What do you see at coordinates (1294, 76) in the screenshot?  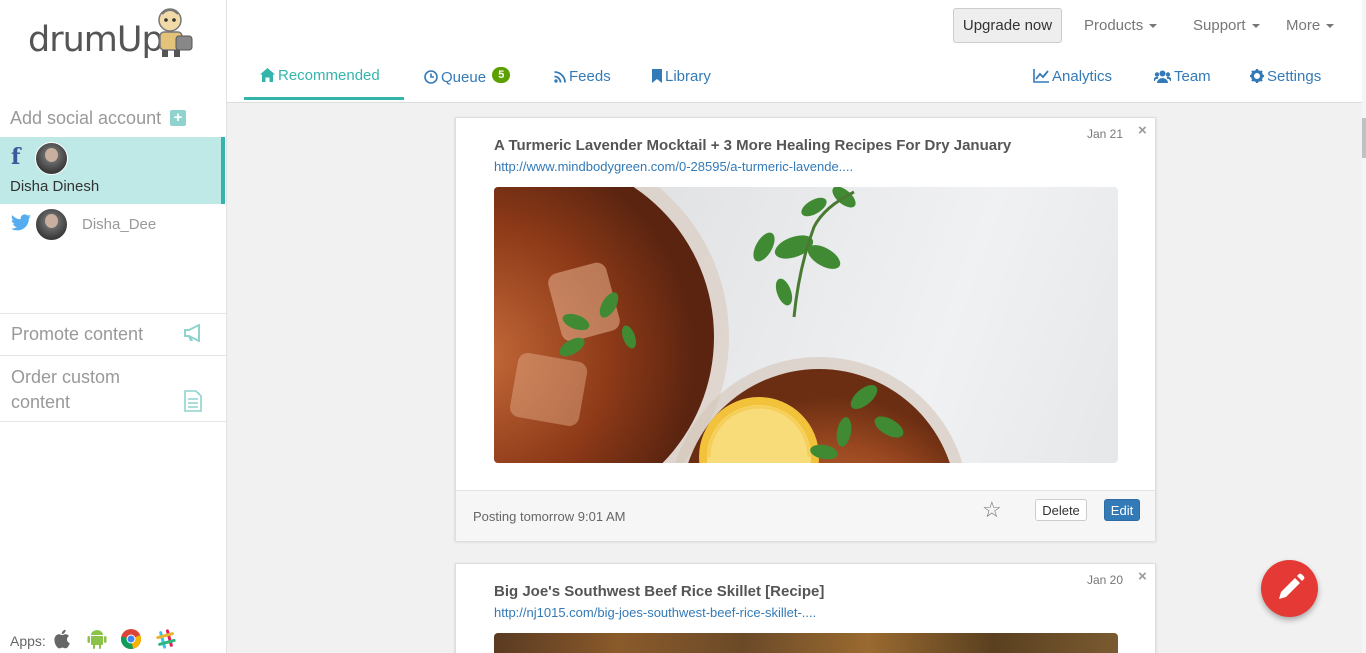 I see `tab-label: Settings` at bounding box center [1294, 76].